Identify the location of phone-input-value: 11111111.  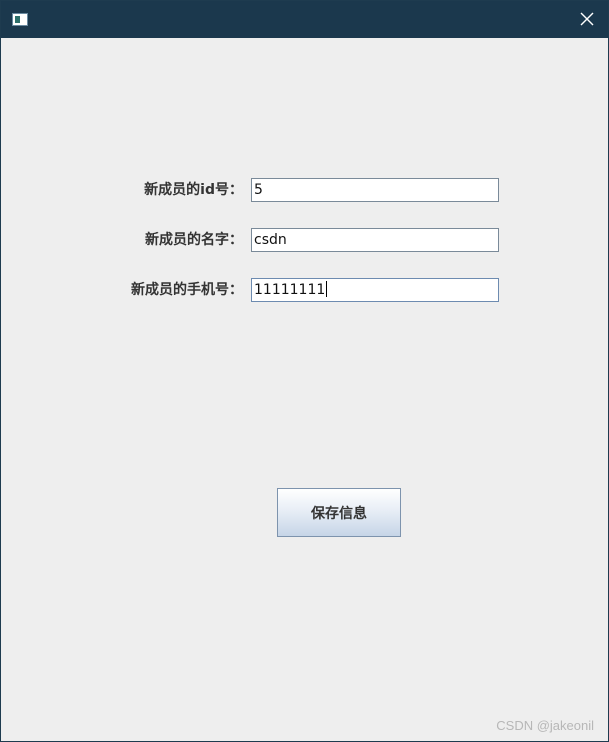
(290, 290).